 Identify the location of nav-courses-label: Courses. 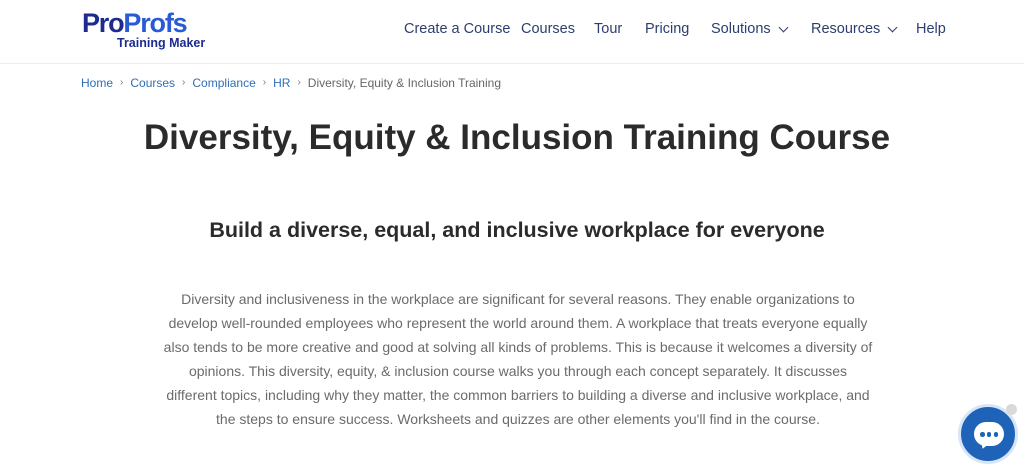
(548, 29).